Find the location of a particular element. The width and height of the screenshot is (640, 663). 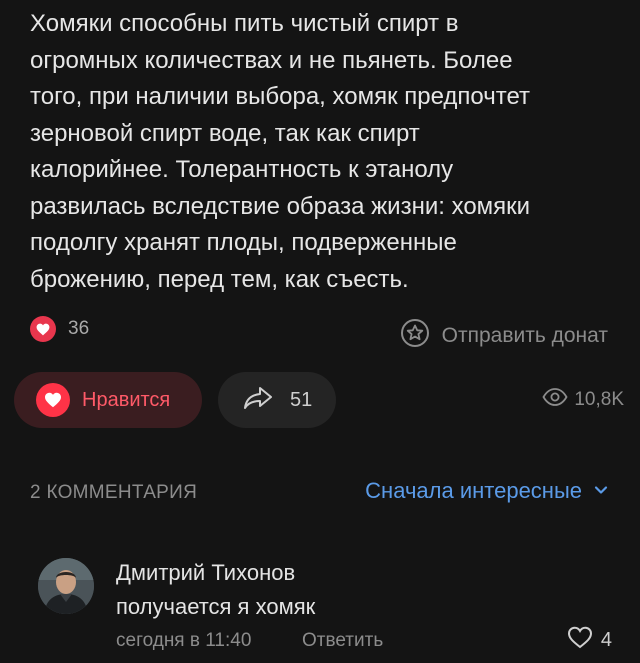

post-text-line: огромных количествах и не пьянеть. Более is located at coordinates (271, 60).